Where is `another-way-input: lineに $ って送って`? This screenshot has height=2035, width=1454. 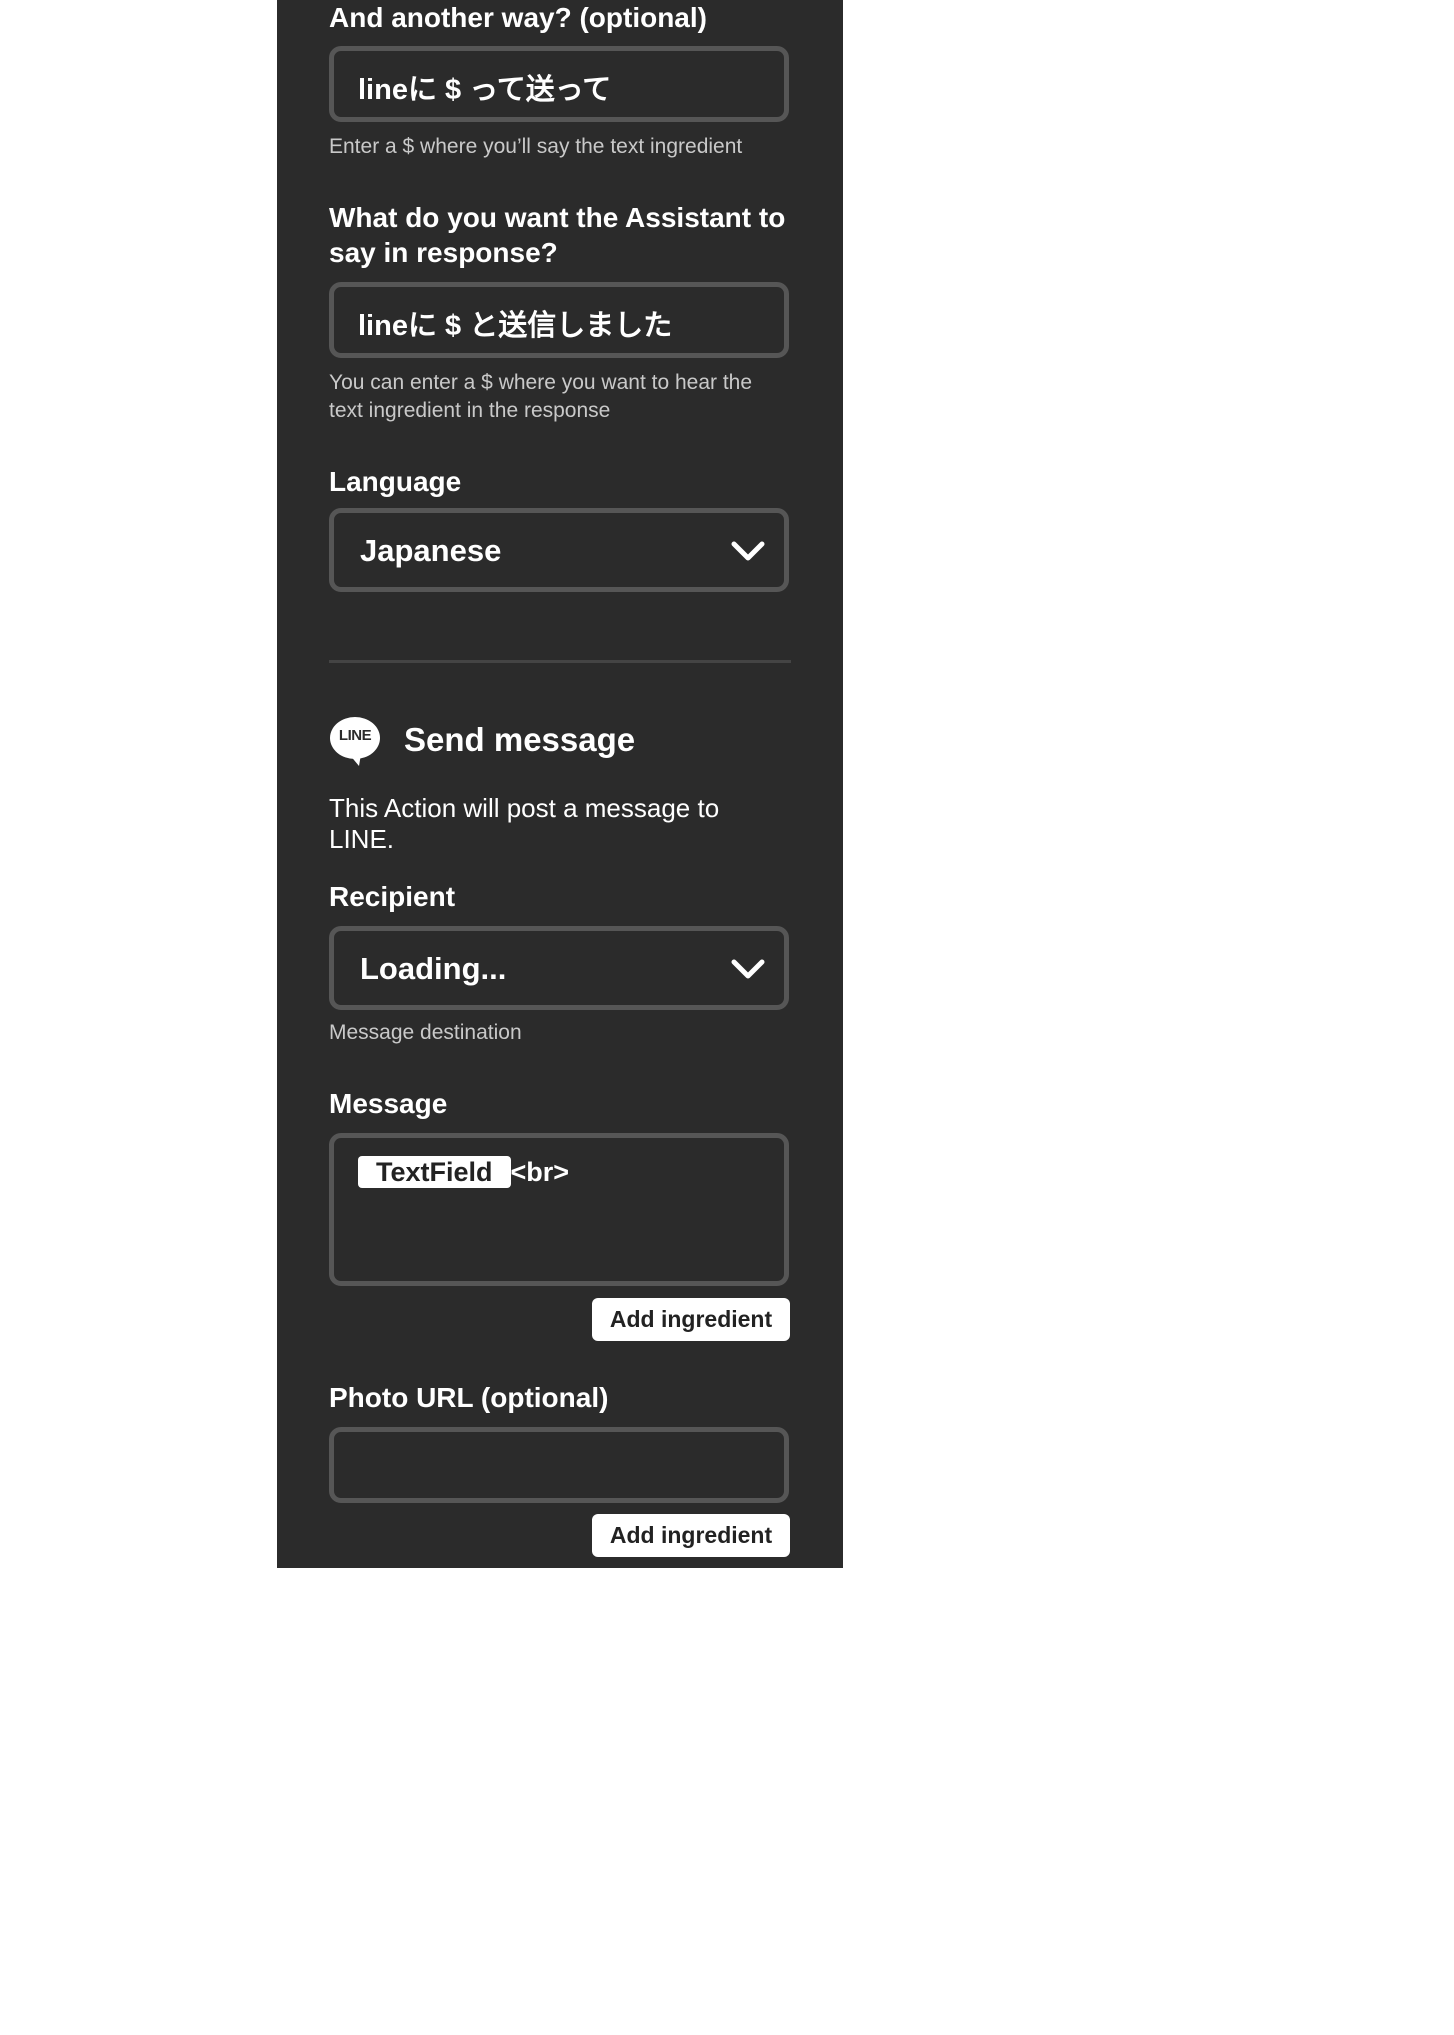 another-way-input: lineに $ って送って is located at coordinates (559, 84).